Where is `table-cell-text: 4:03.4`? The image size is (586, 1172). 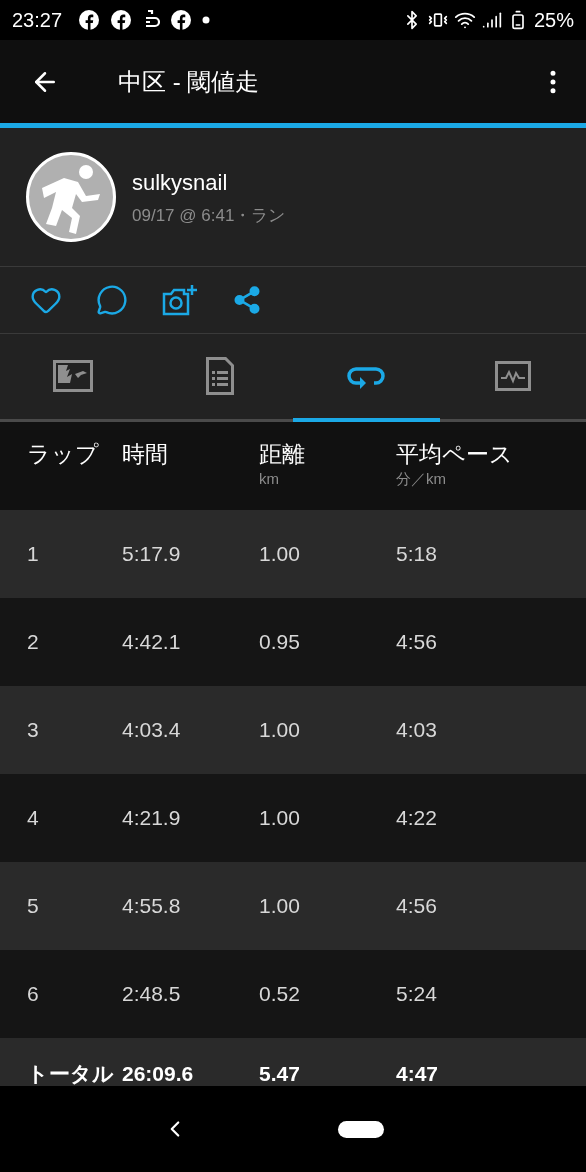
table-cell-text: 4:03.4 is located at coordinates (152, 730).